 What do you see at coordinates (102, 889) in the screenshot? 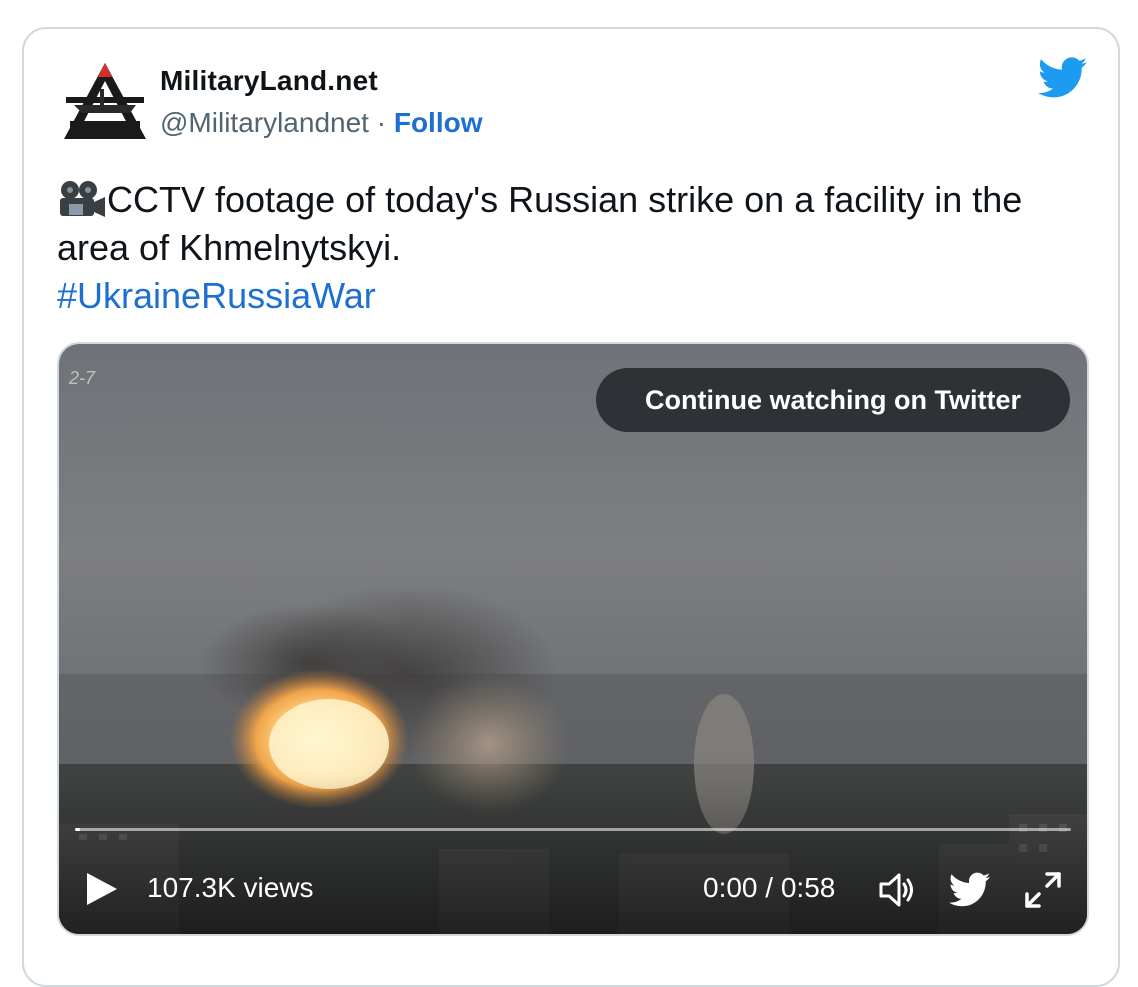
I see `play-icon` at bounding box center [102, 889].